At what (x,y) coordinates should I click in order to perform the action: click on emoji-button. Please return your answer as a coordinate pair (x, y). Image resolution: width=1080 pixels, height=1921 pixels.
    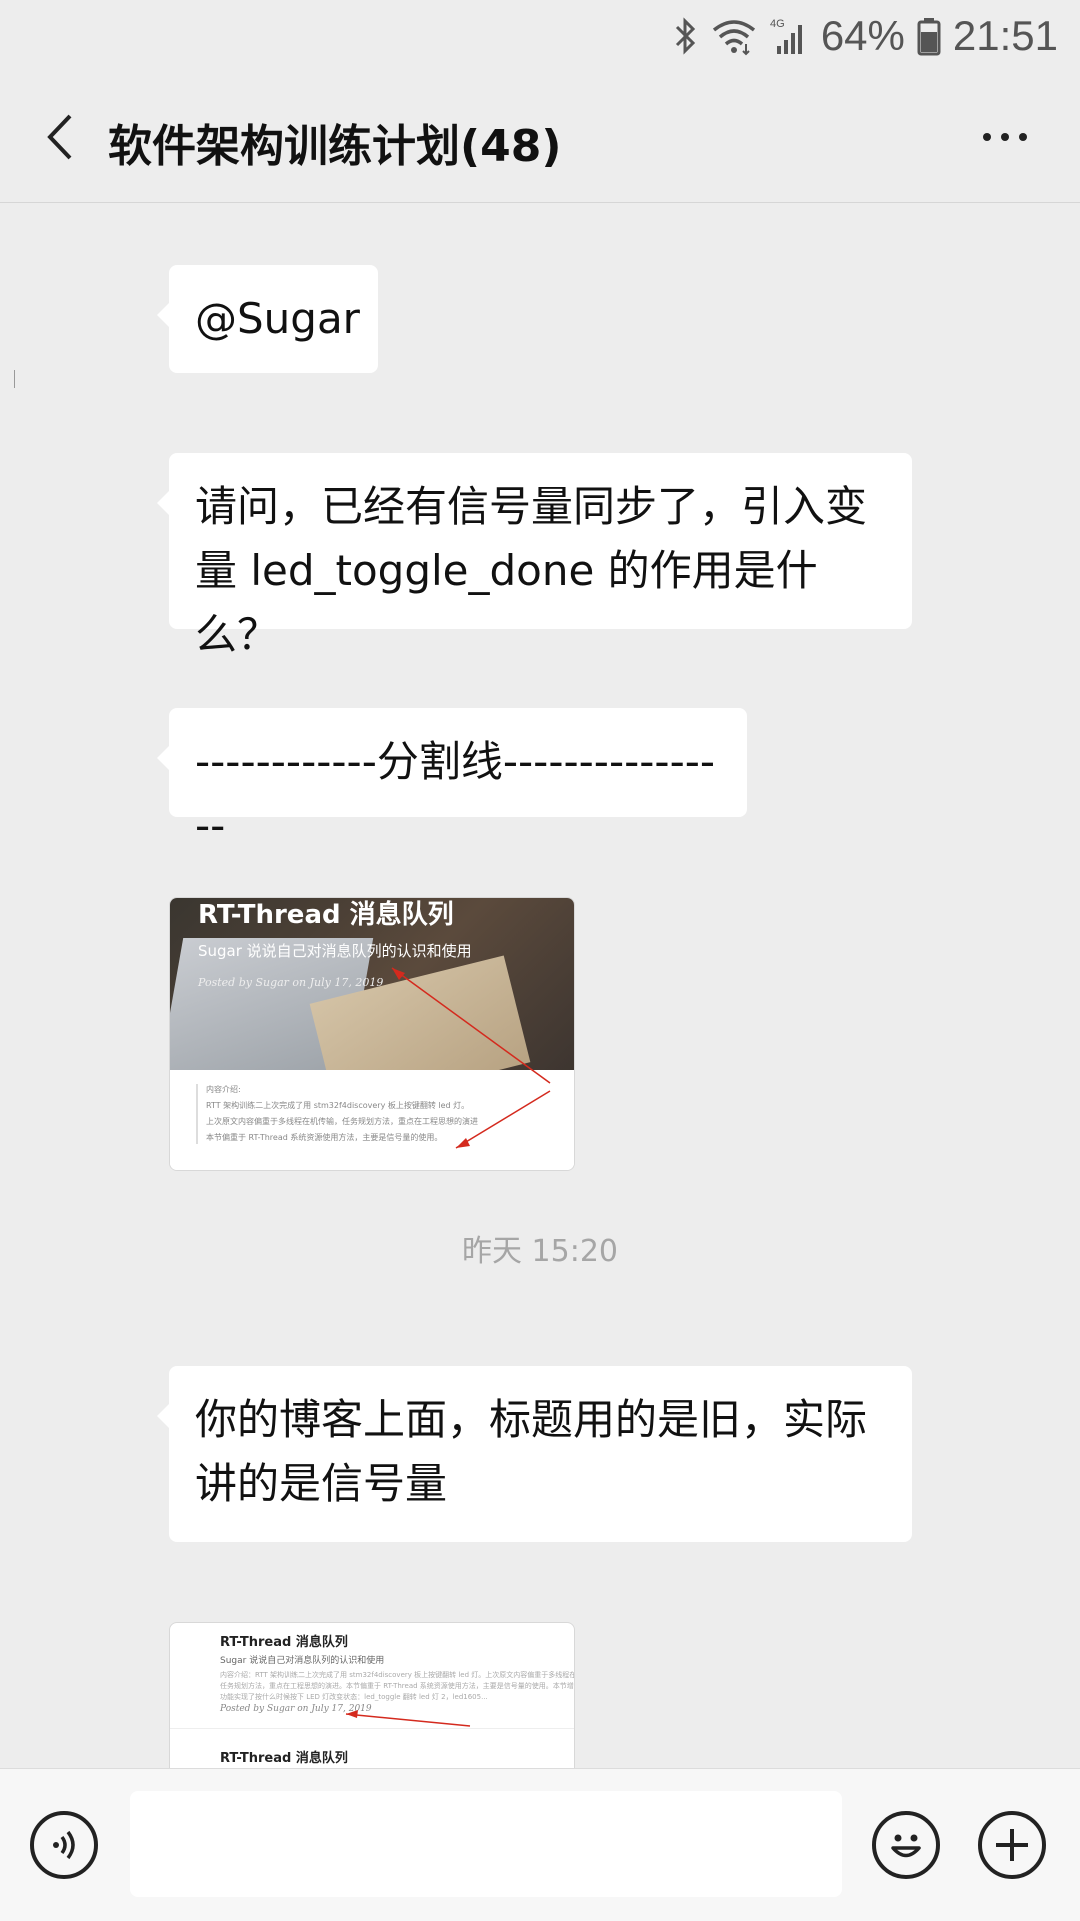
    Looking at the image, I should click on (906, 1845).